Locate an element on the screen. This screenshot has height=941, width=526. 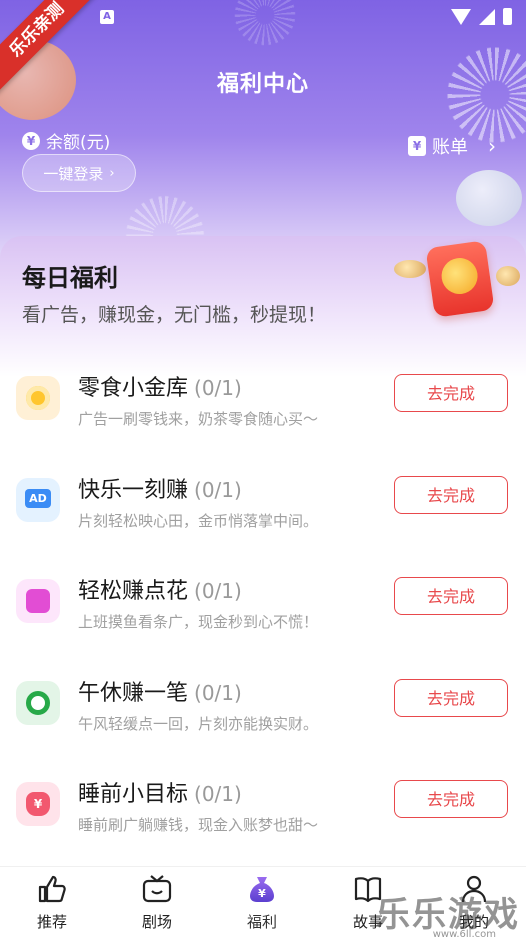
task-item: AD 快乐一刻赚 (0/1) 片刻轻松映心田，金币悄落掌中间。 去完成 is located at coordinates (263, 518).